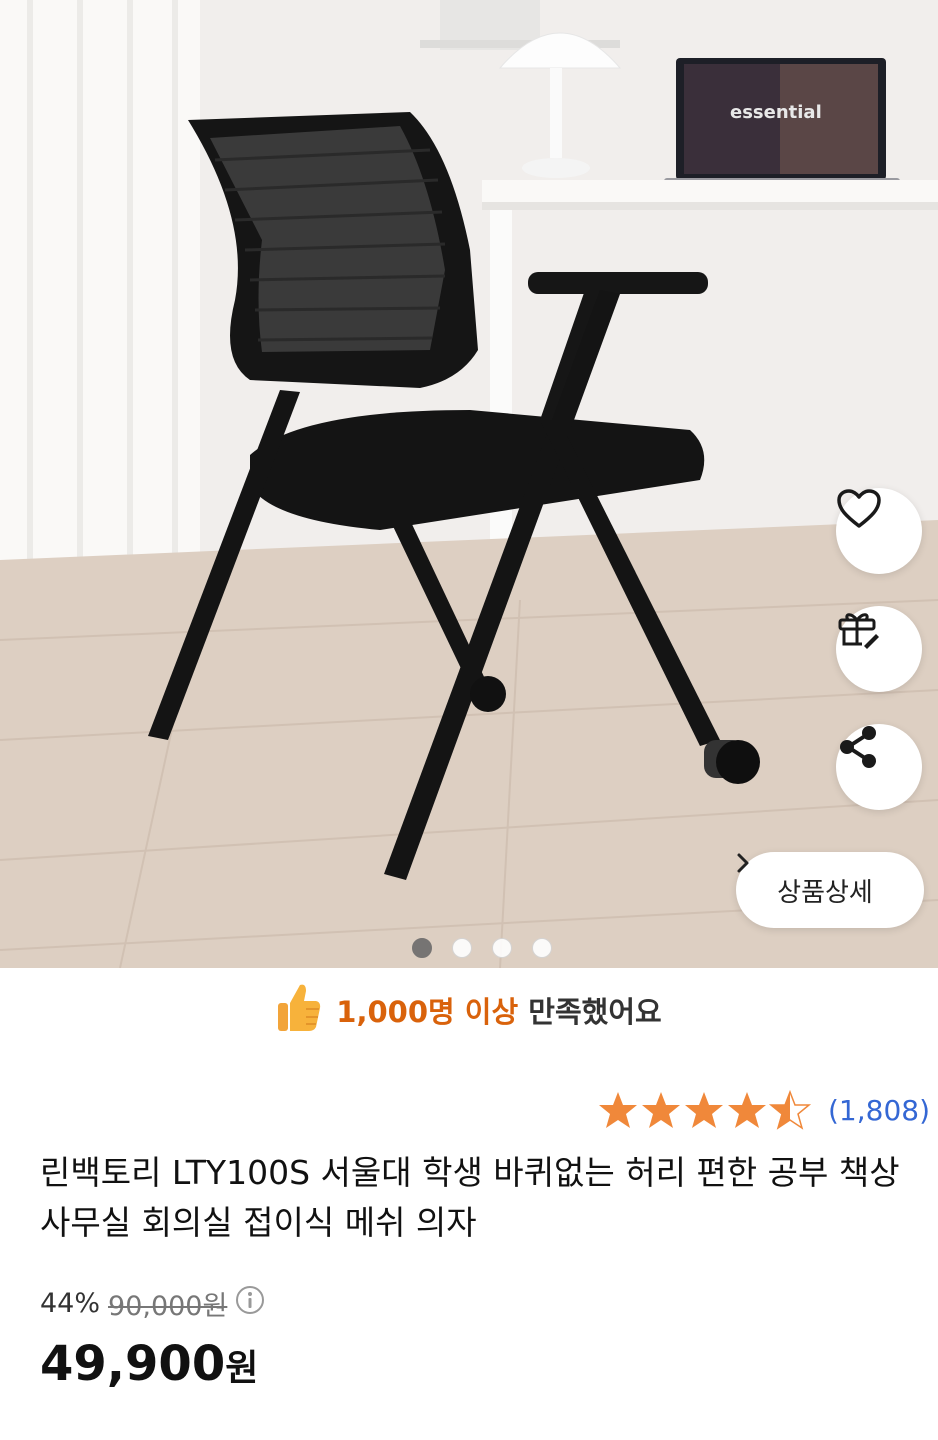  What do you see at coordinates (879, 531) in the screenshot?
I see `wishlist-button` at bounding box center [879, 531].